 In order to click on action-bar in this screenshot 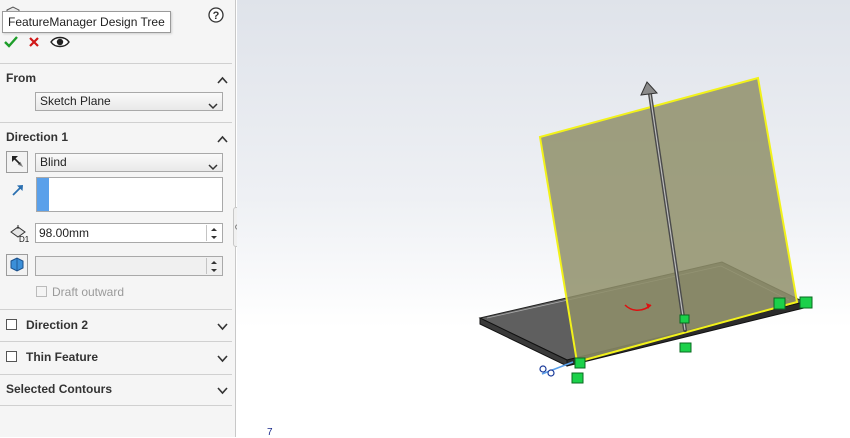, I will do `click(37, 42)`.